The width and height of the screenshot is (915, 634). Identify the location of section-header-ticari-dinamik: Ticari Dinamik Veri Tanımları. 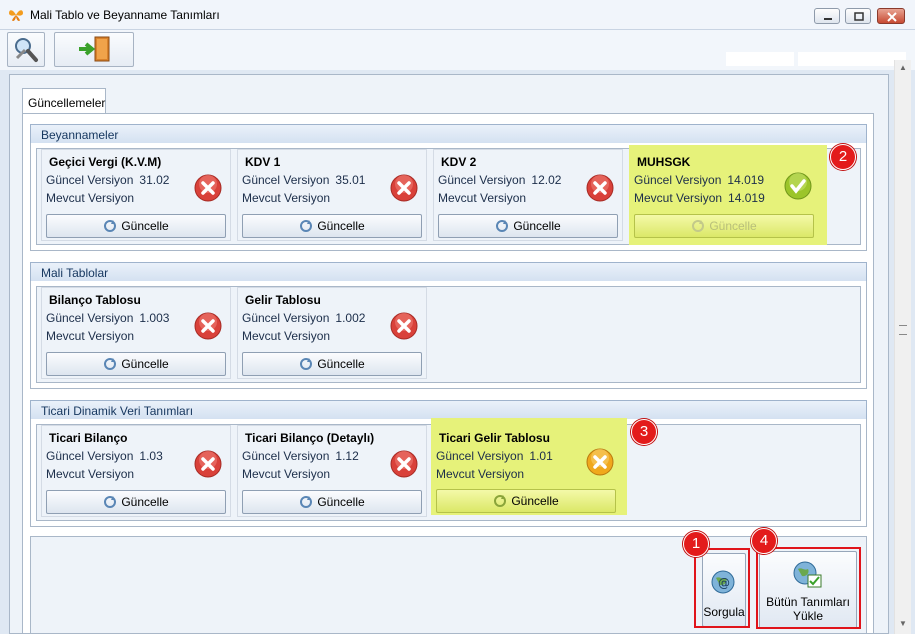
(448, 410).